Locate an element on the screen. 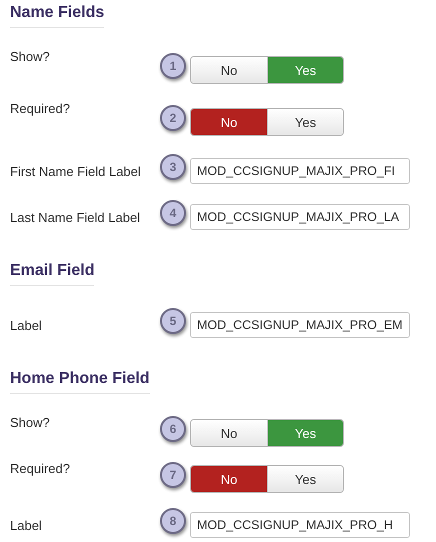 The width and height of the screenshot is (436, 542). step-badge: 8 is located at coordinates (173, 521).